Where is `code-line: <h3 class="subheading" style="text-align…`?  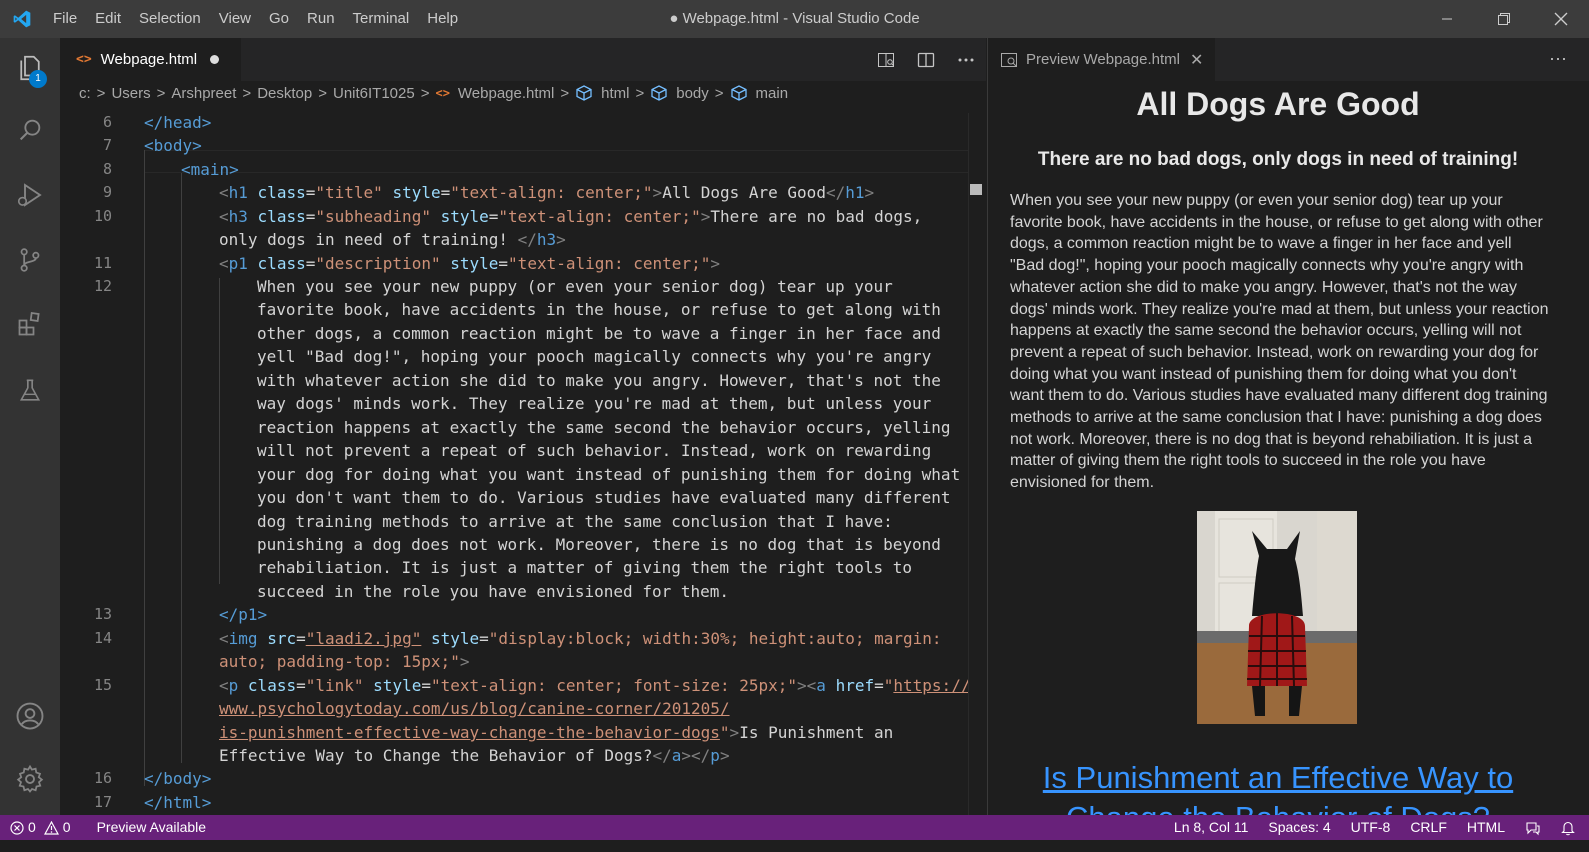 code-line: <h3 class="subheading" style="text-align… is located at coordinates (571, 216).